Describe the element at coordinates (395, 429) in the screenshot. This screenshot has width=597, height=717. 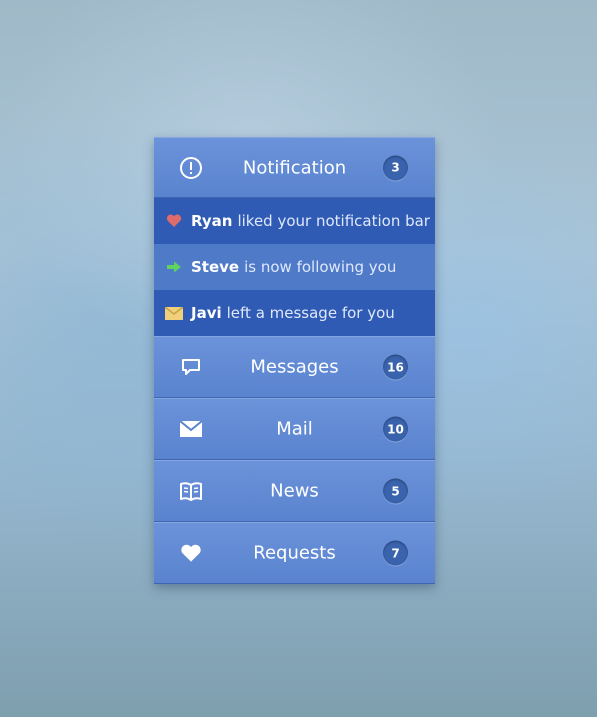
I see `count-badge: 10` at that location.